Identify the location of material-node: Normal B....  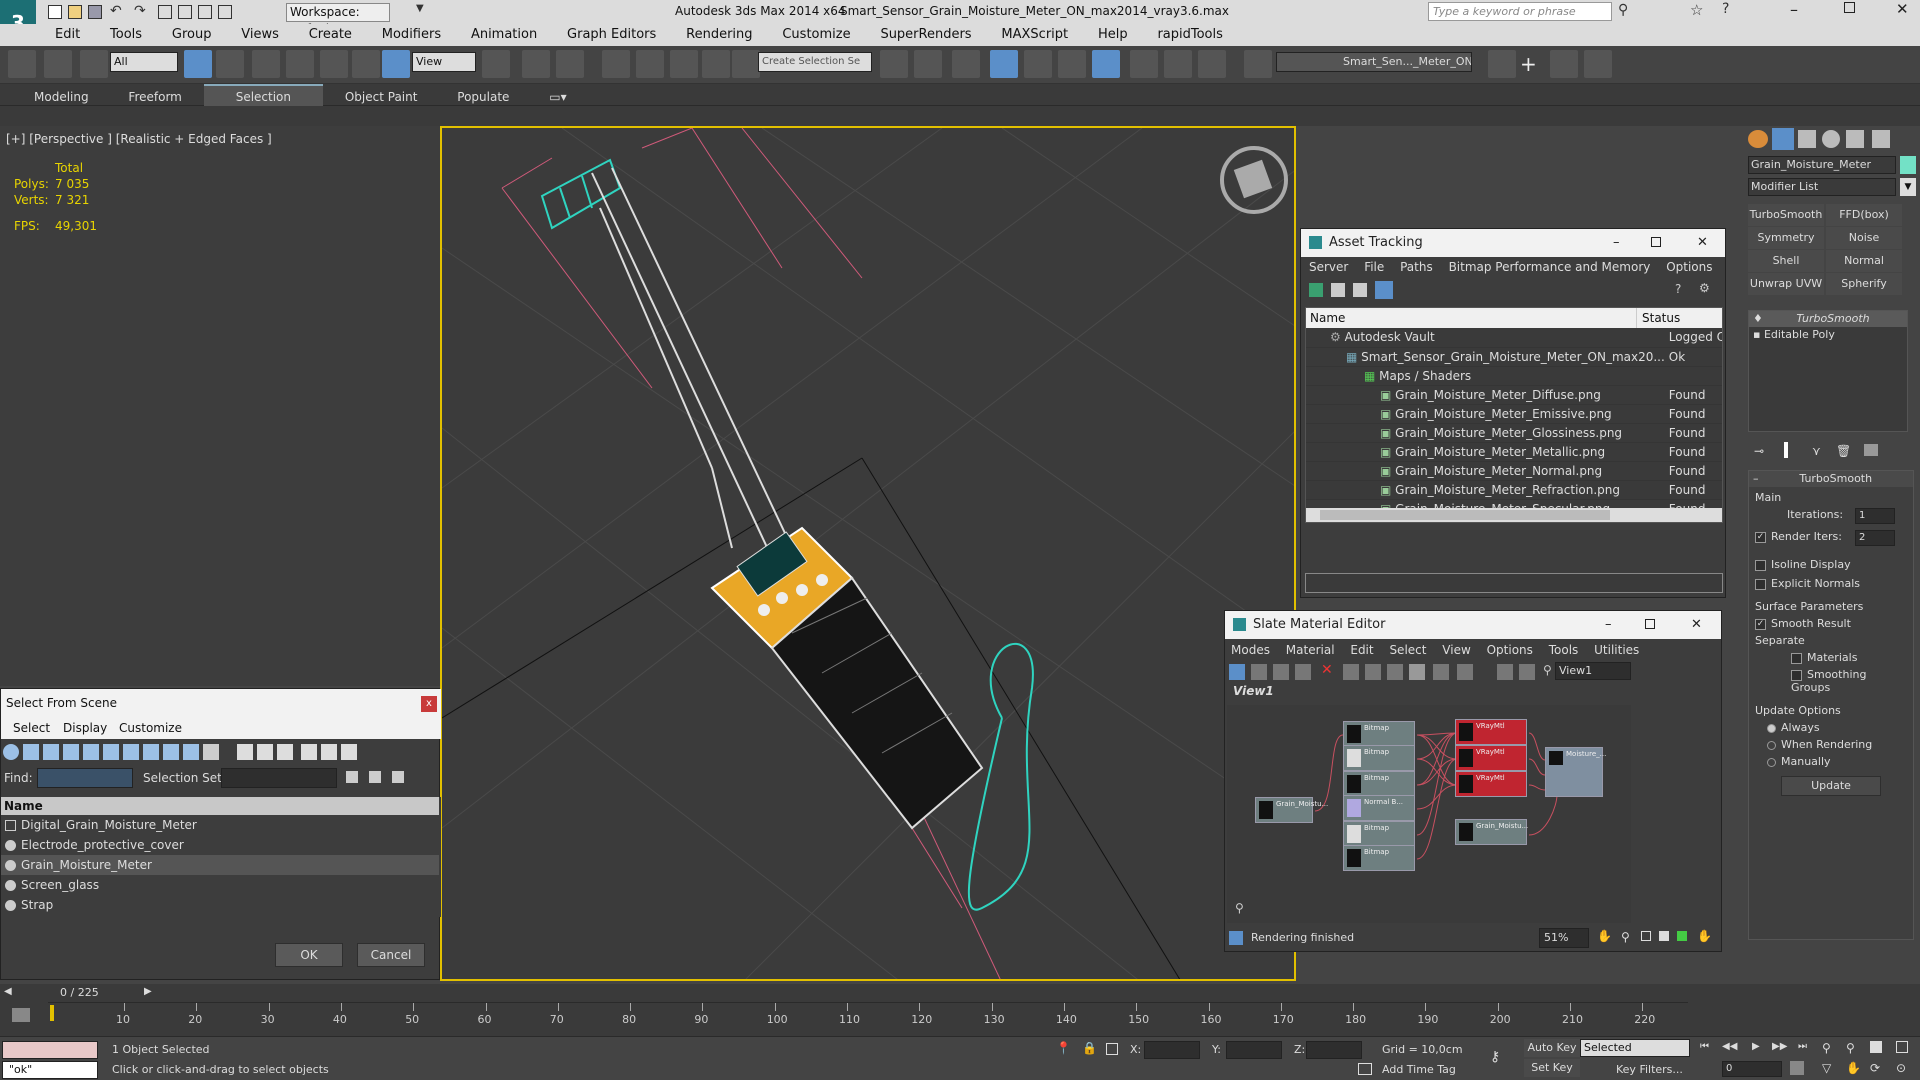
(1379, 808).